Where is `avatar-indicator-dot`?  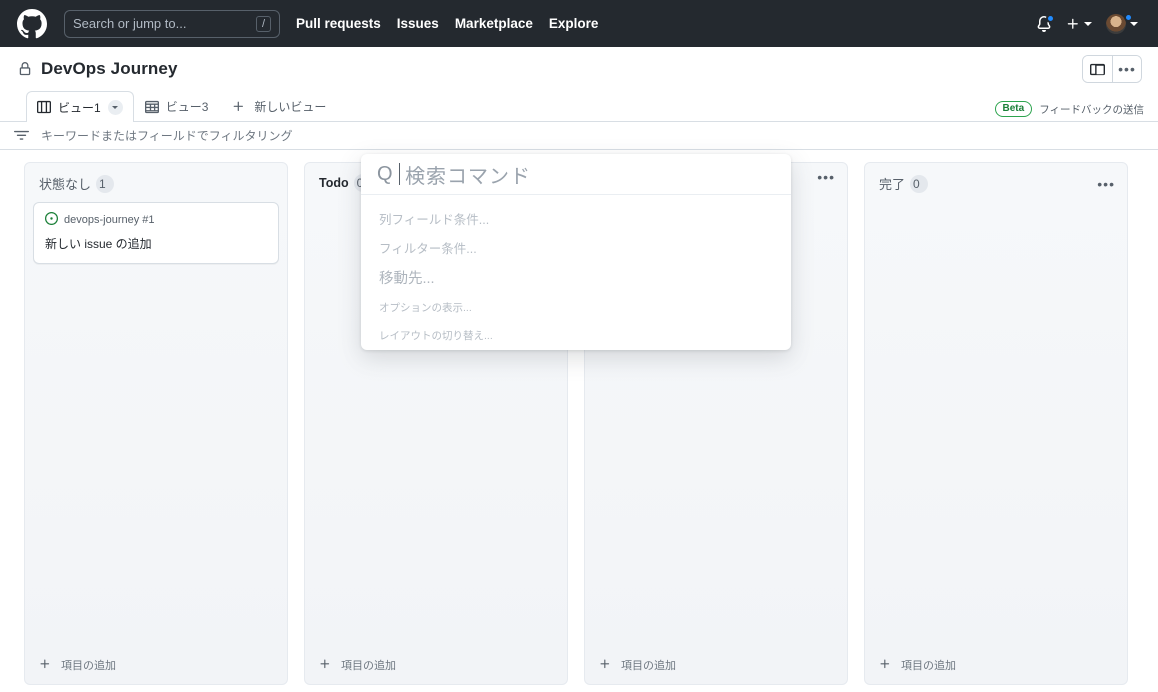
avatar-indicator-dot is located at coordinates (1128, 17).